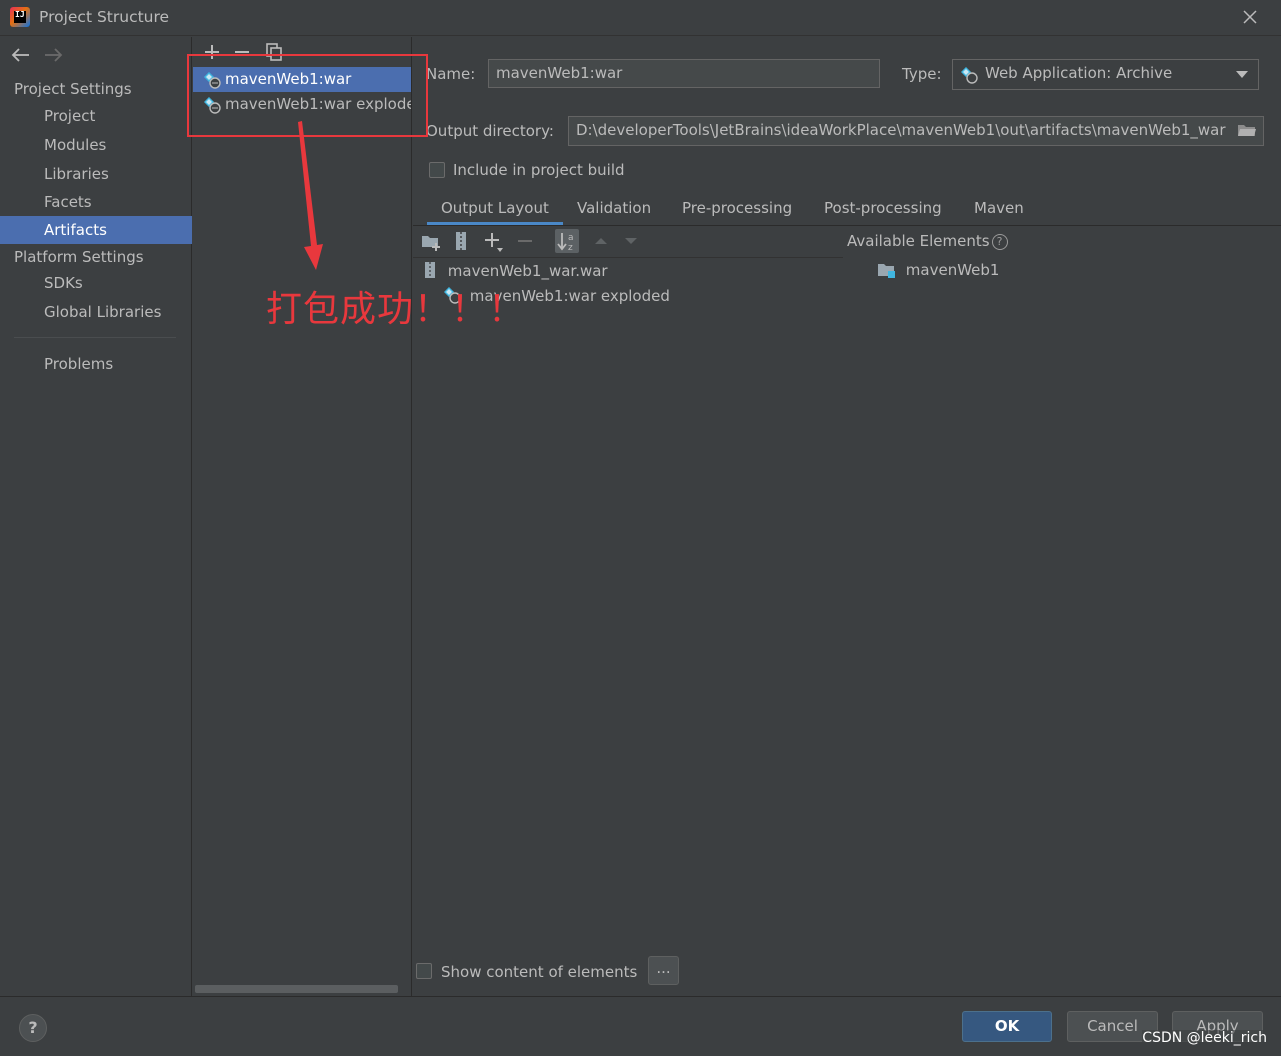  Describe the element at coordinates (886, 271) in the screenshot. I see `module-folder-icon` at that location.